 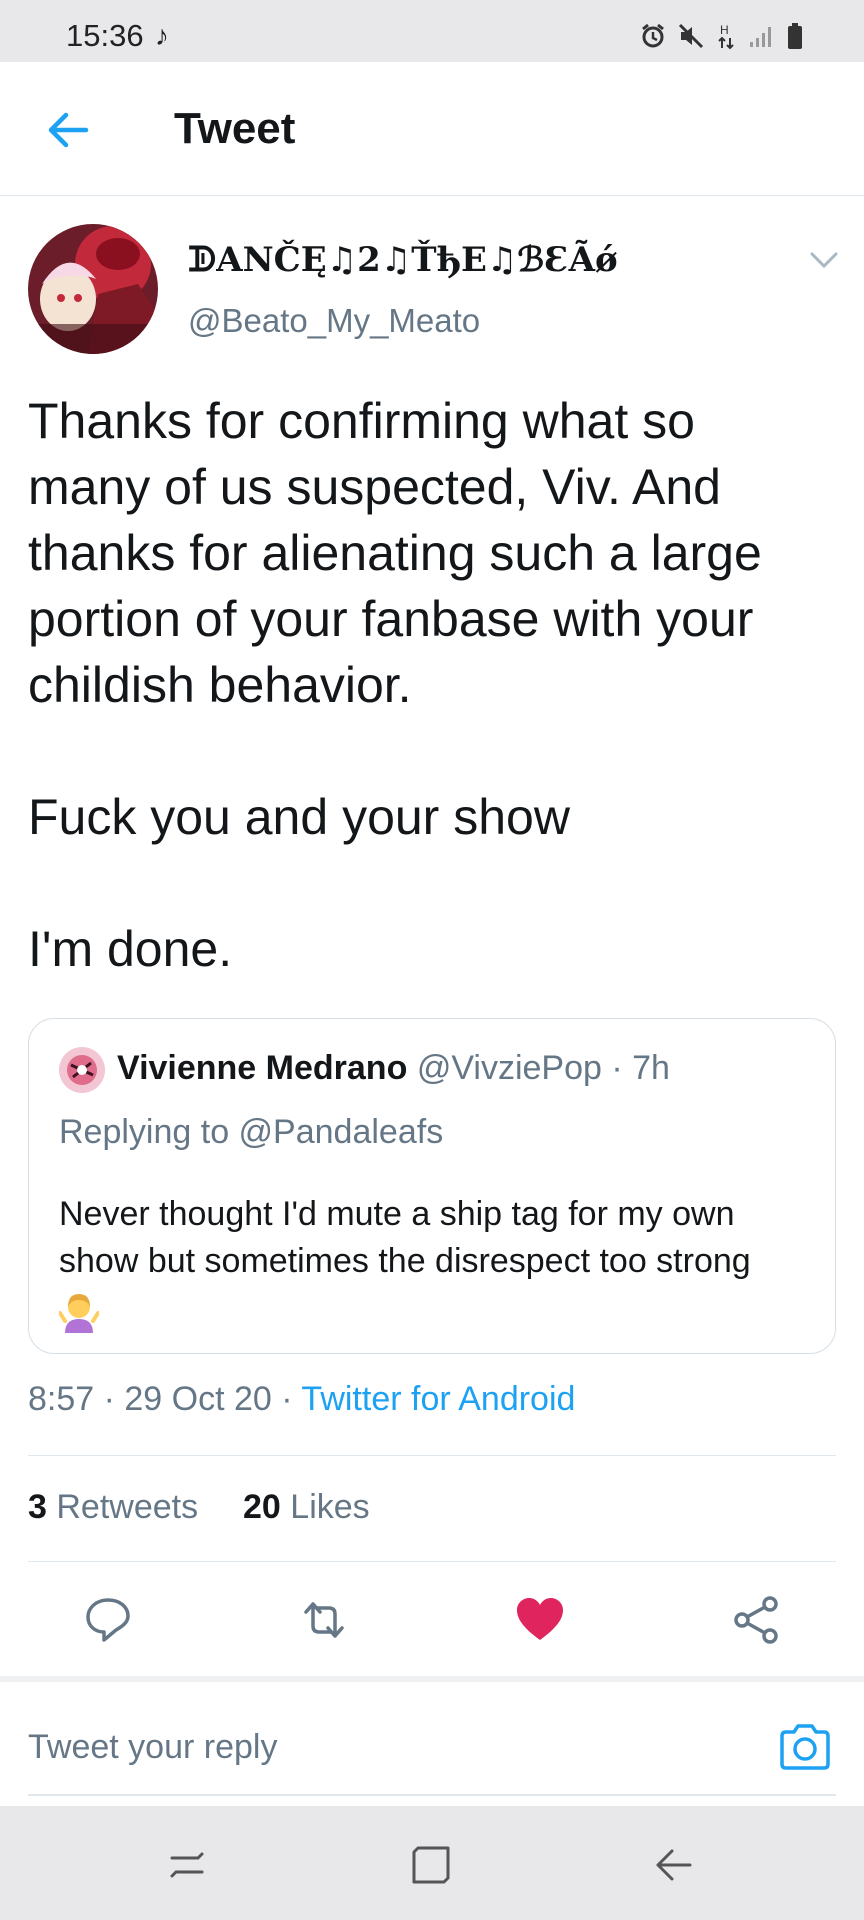 I want to click on quoted-avatar, so click(x=82, y=1070).